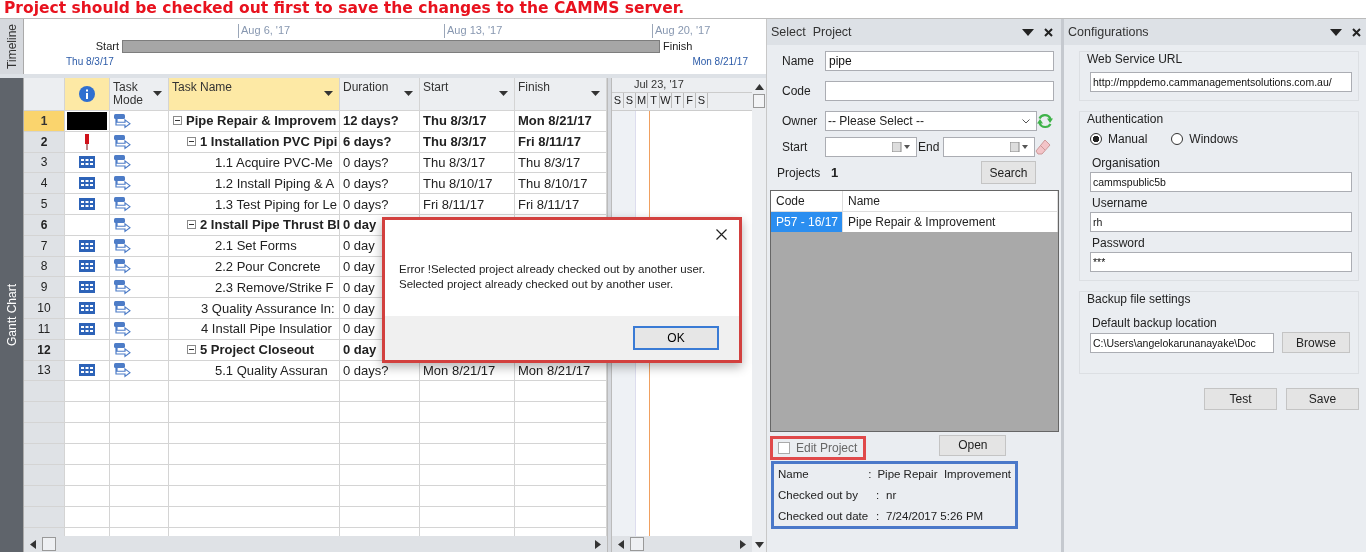 The height and width of the screenshot is (552, 1366). I want to click on row-number: 6, so click(44, 225).